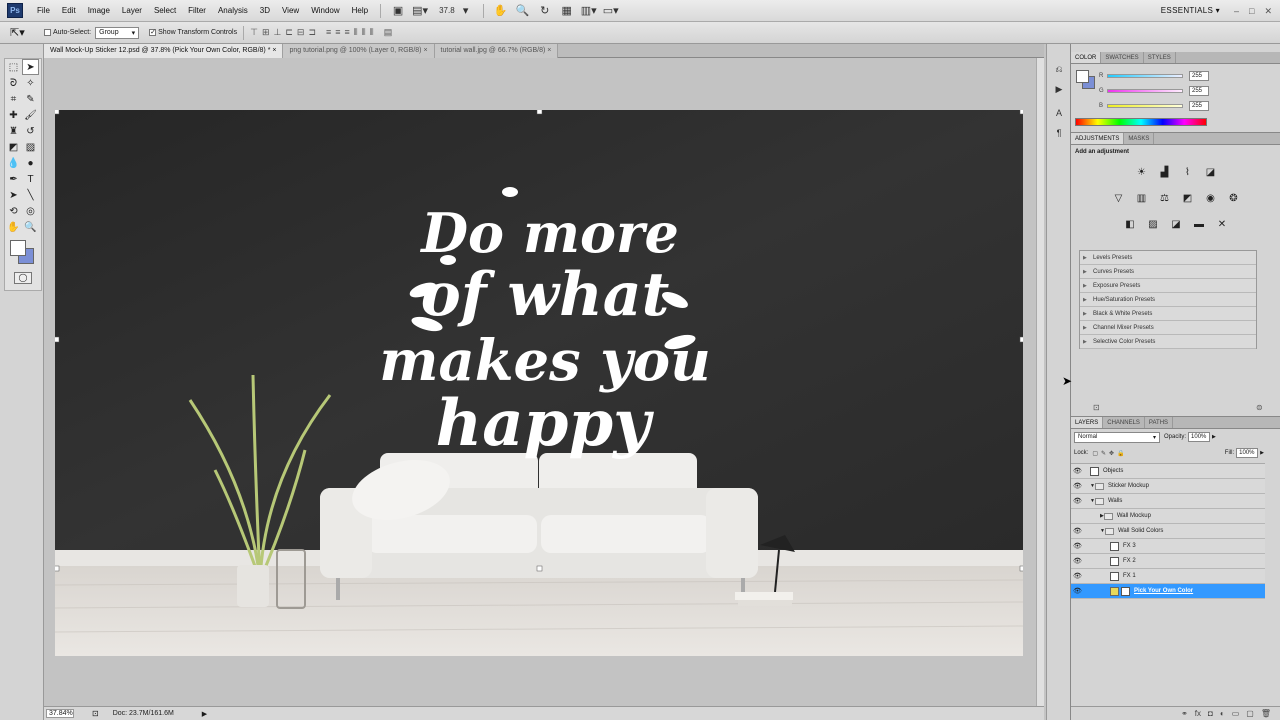  I want to click on type-tool-icon: T, so click(30, 179).